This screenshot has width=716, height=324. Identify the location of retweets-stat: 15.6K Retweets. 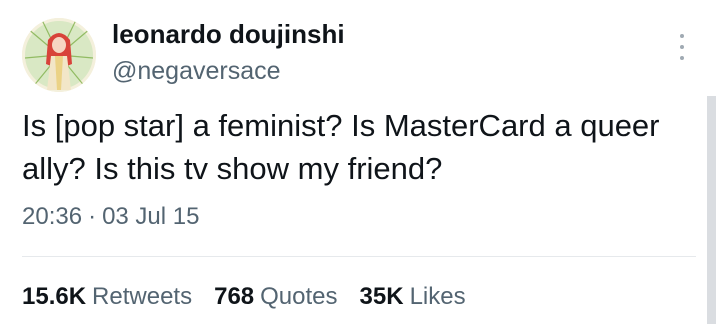
(107, 297).